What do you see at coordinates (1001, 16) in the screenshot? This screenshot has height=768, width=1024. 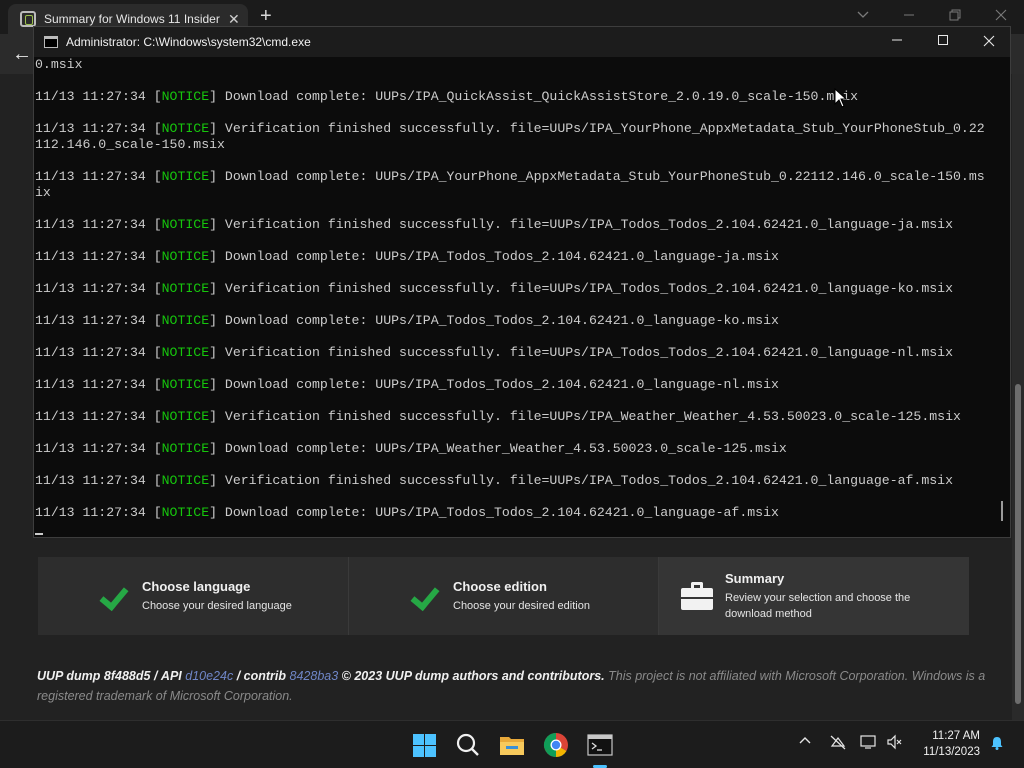 I see `browser-close-button` at bounding box center [1001, 16].